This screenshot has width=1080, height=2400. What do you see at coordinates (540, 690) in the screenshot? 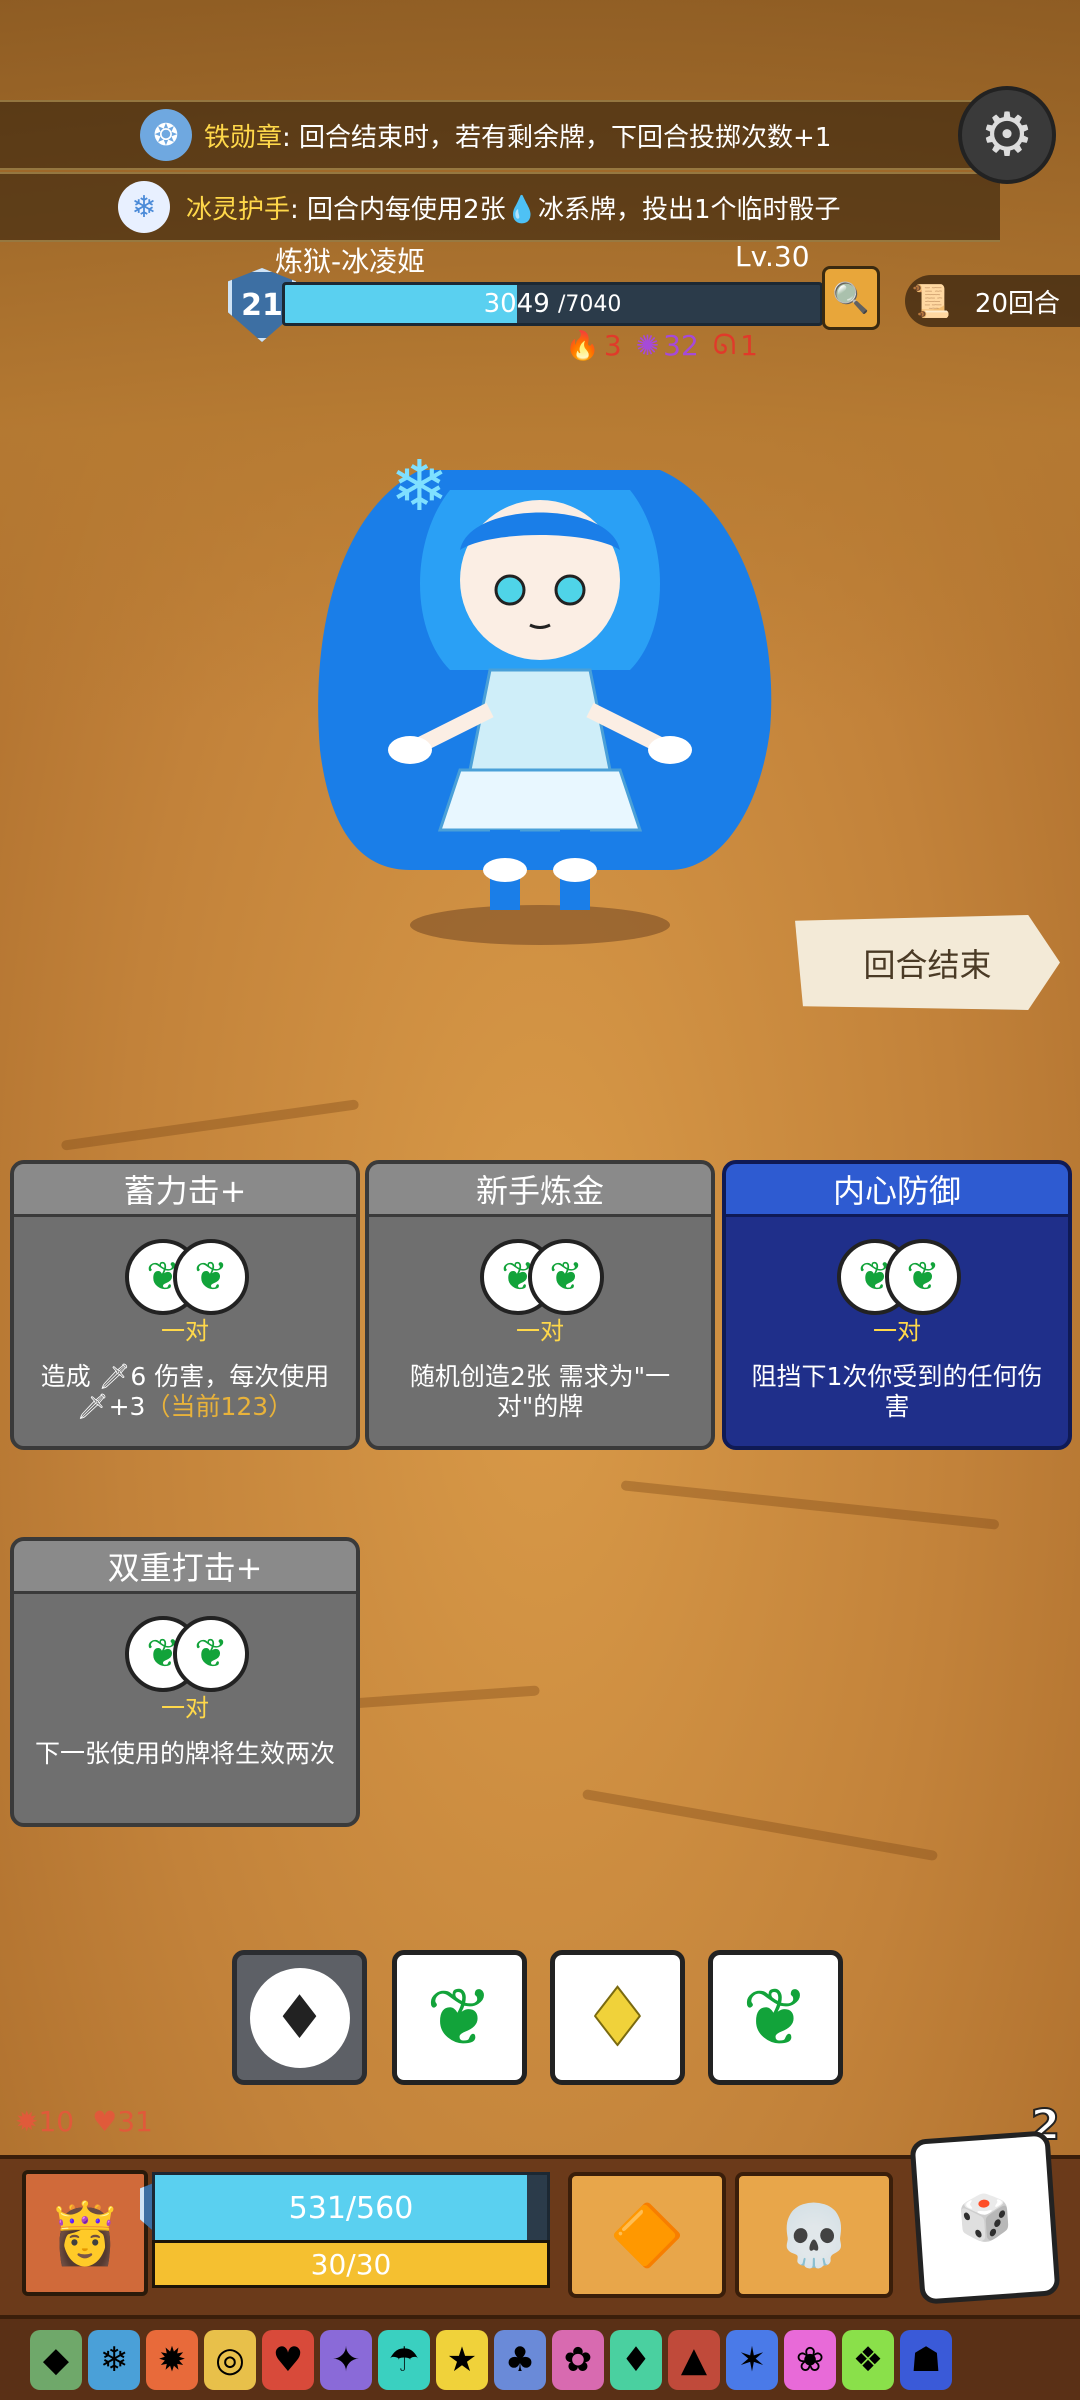
I see `enemy-character: ❄` at bounding box center [540, 690].